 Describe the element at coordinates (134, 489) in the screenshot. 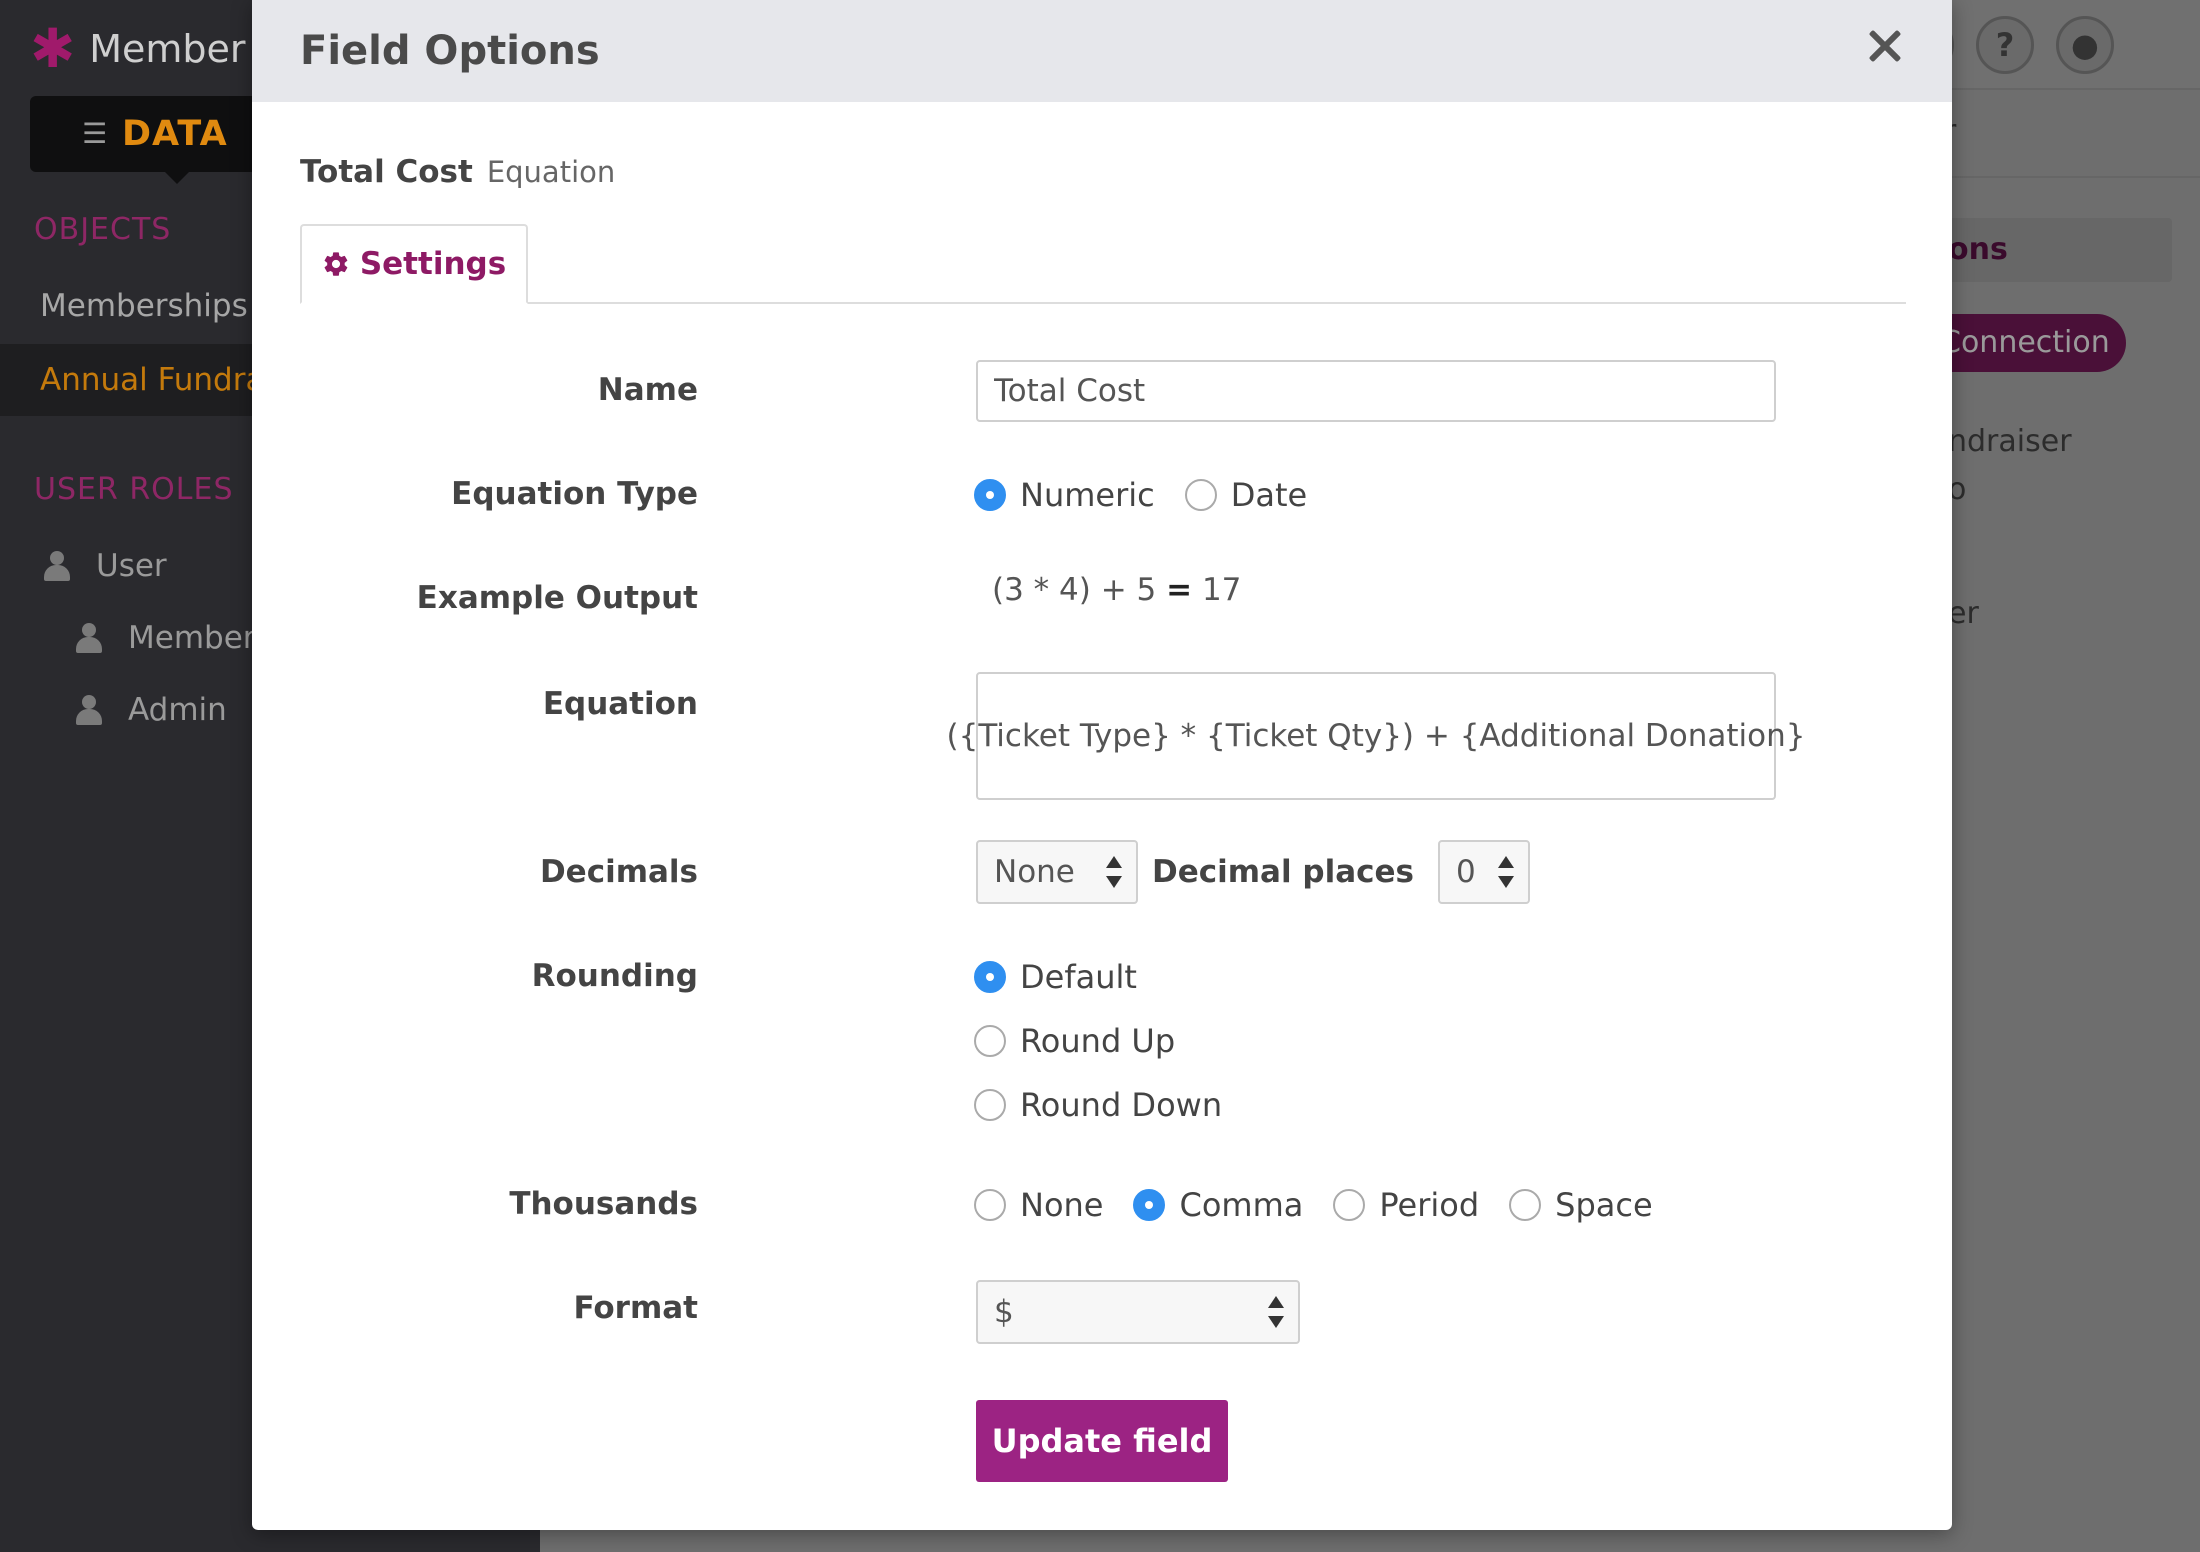

I see `user-roles-heading: USER ROLES` at that location.